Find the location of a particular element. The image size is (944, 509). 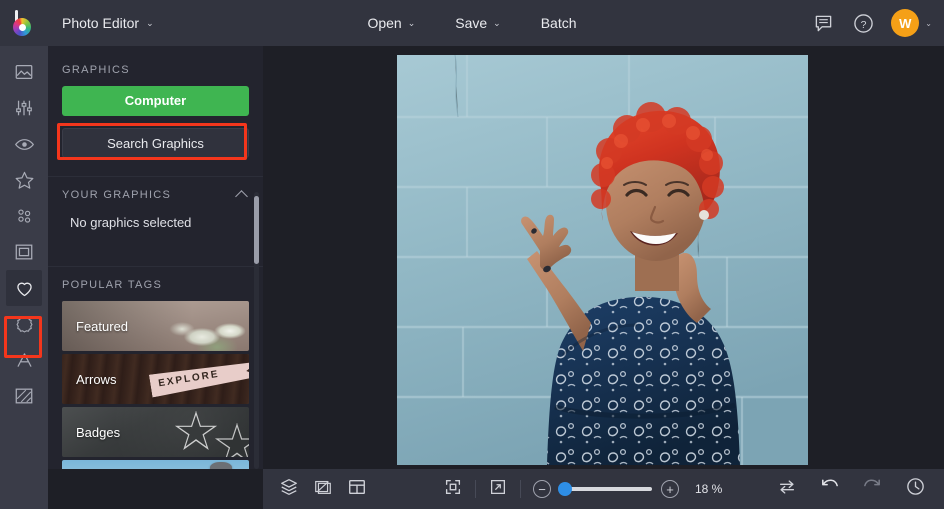

layout-grid-icon is located at coordinates (357, 486).